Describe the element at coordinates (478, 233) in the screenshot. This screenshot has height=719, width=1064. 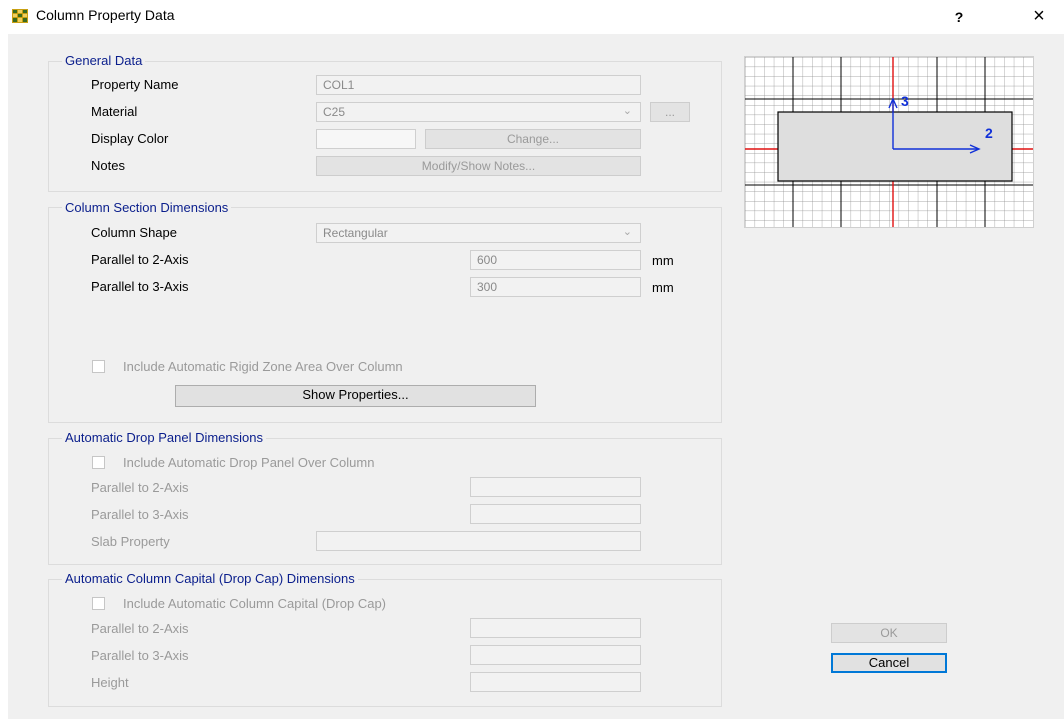
I see `column-shape-dropdown: Rectangular ⌄` at that location.